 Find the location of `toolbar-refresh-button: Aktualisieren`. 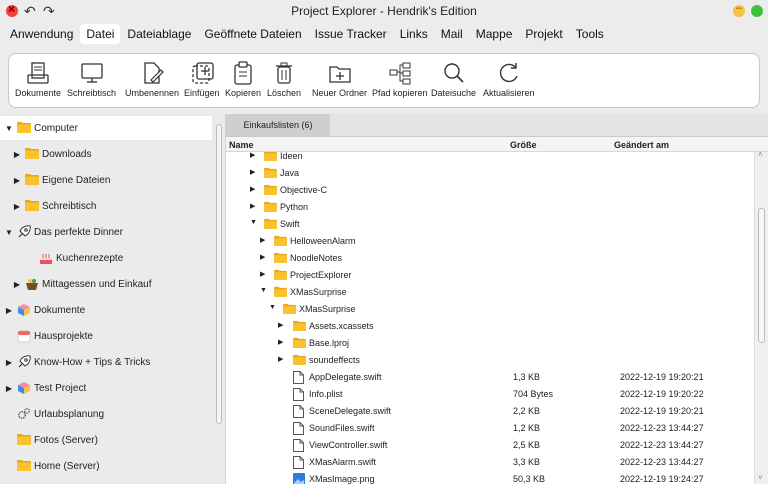

toolbar-refresh-button: Aktualisieren is located at coordinates (509, 82).